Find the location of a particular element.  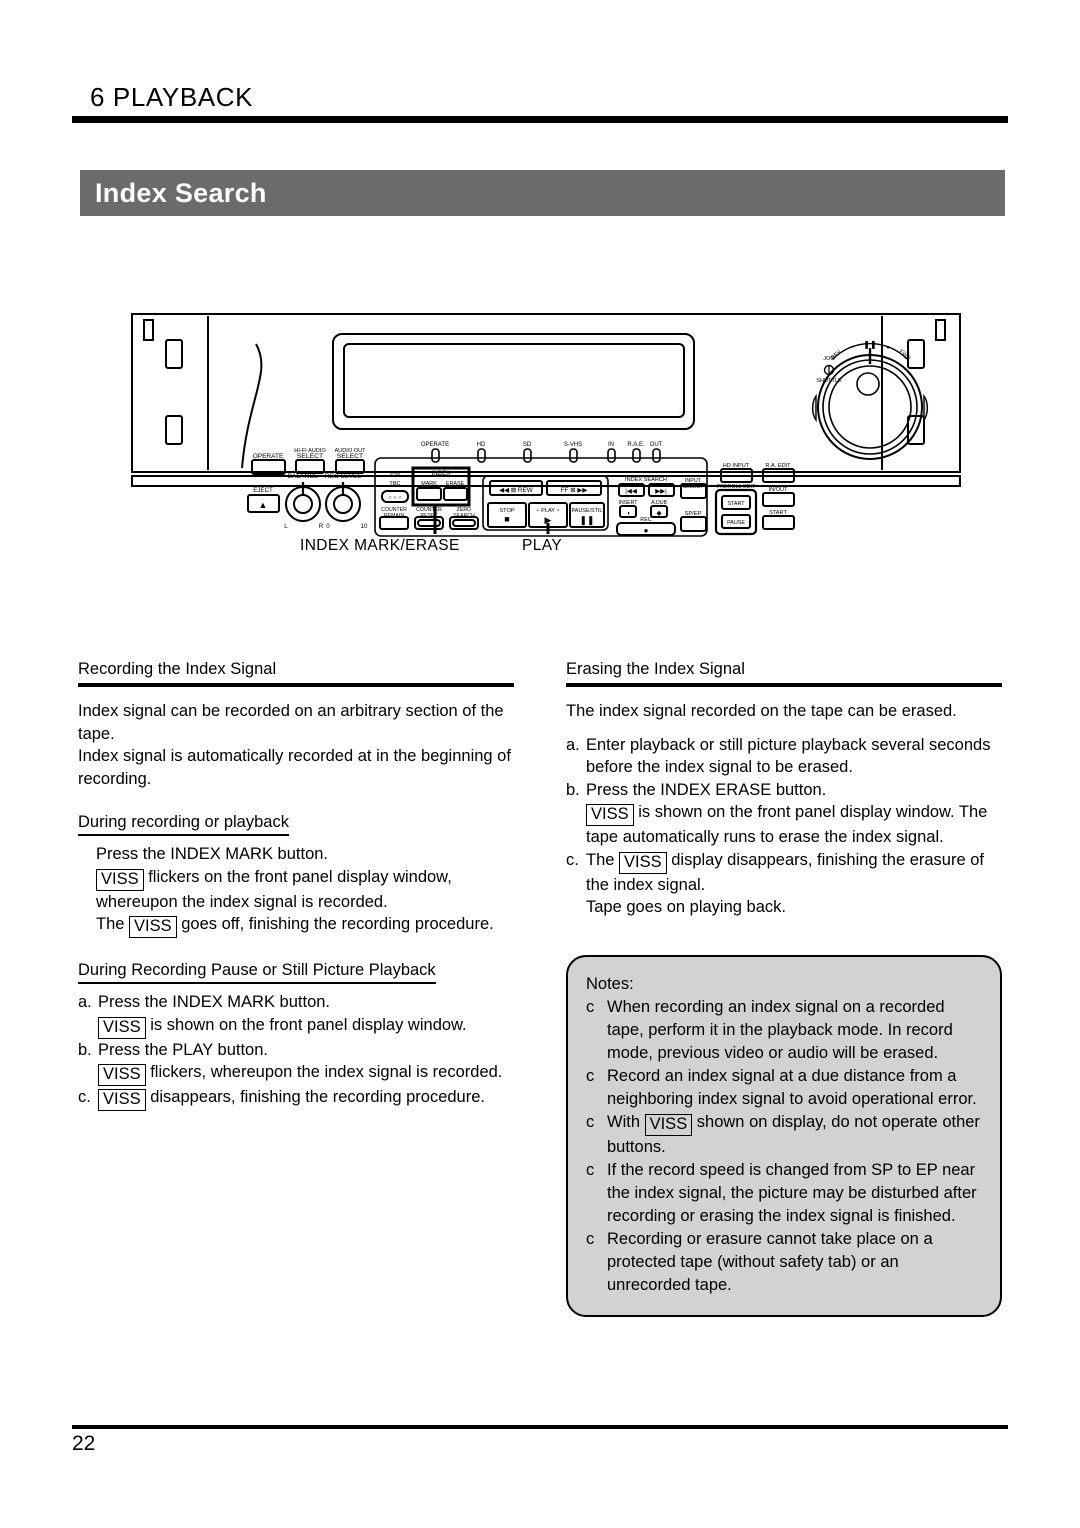

instruction-step: Tape goes on playing back. is located at coordinates (686, 907).